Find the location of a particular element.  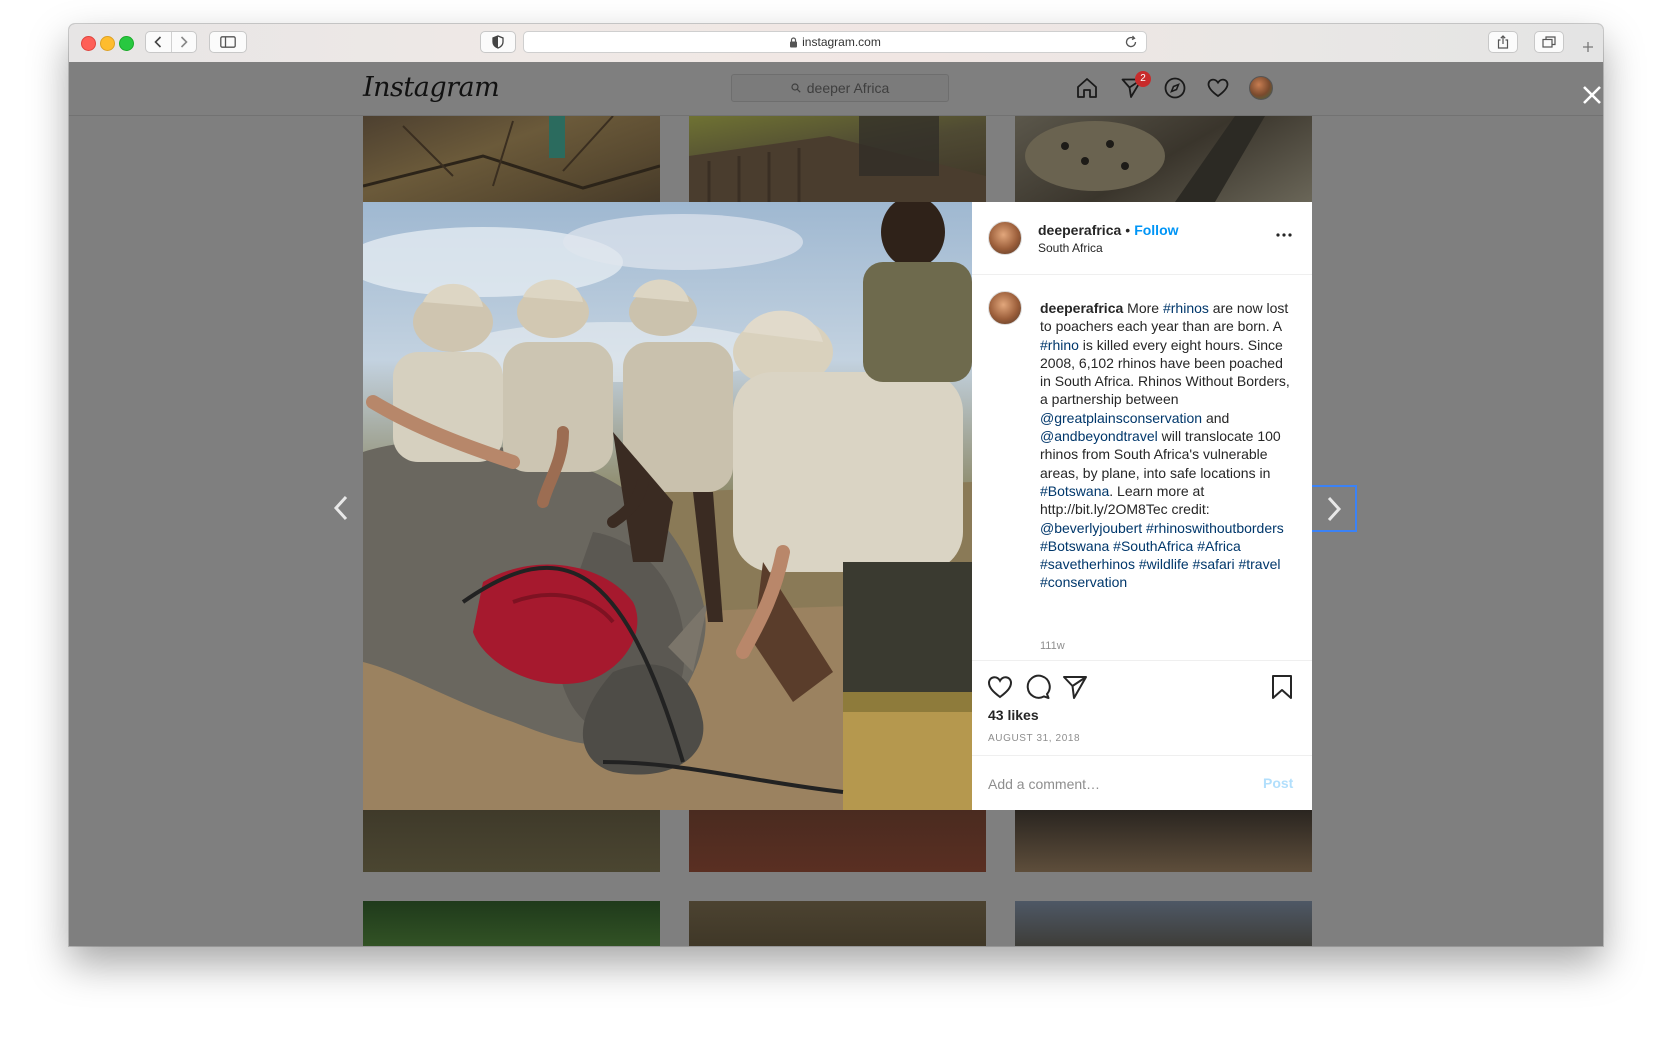

direct-messages-button: 2 is located at coordinates (1135, 86).